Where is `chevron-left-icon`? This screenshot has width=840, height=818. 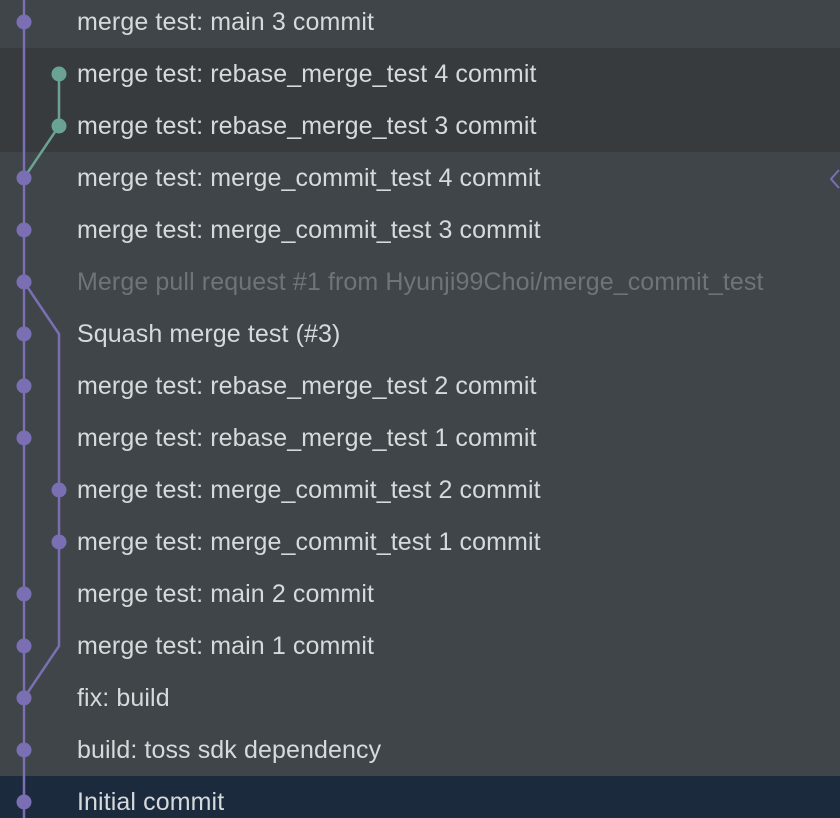 chevron-left-icon is located at coordinates (835, 179).